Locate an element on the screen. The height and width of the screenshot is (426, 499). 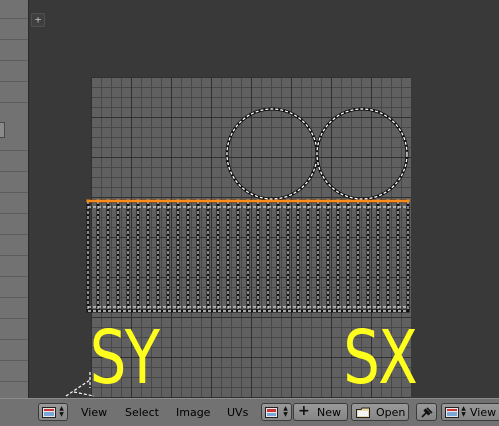
editor-type-button: ▲ ▼ is located at coordinates (53, 412).